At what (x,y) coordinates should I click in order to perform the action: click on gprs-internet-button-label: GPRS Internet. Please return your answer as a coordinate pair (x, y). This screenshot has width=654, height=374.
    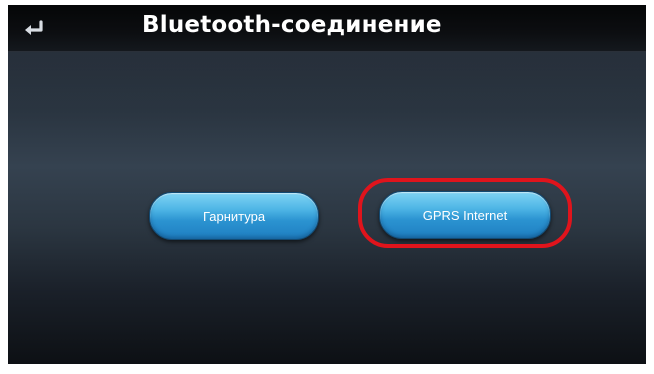
    Looking at the image, I should click on (465, 215).